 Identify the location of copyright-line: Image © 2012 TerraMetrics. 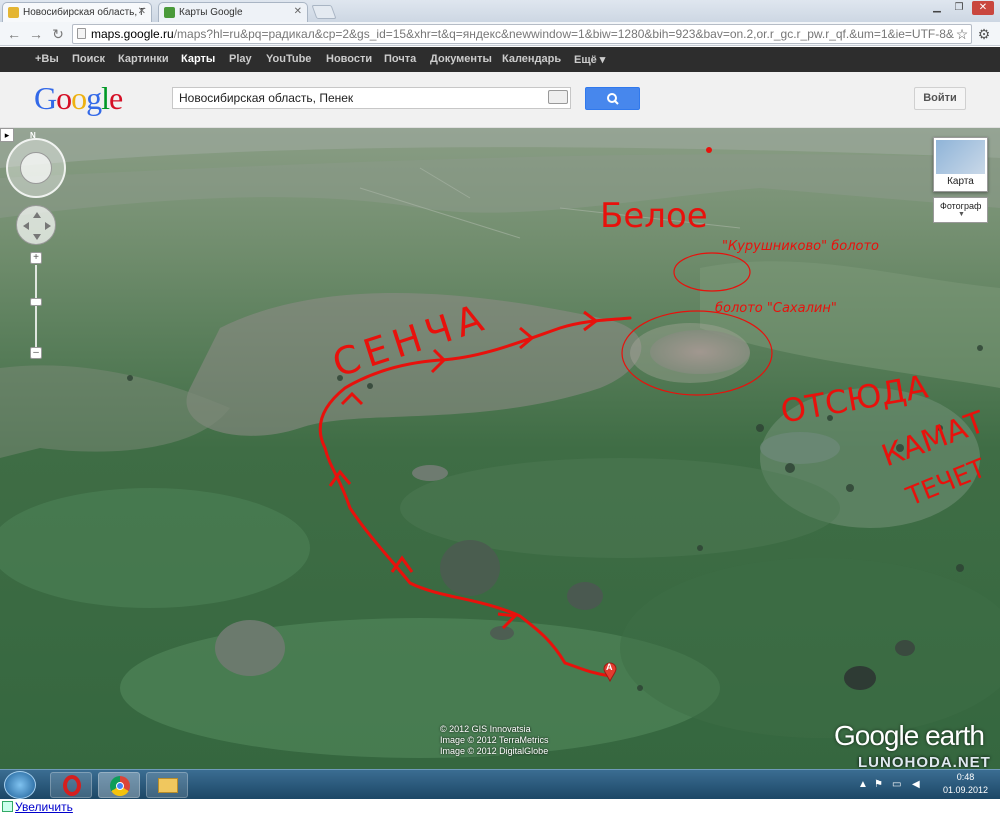
(494, 740).